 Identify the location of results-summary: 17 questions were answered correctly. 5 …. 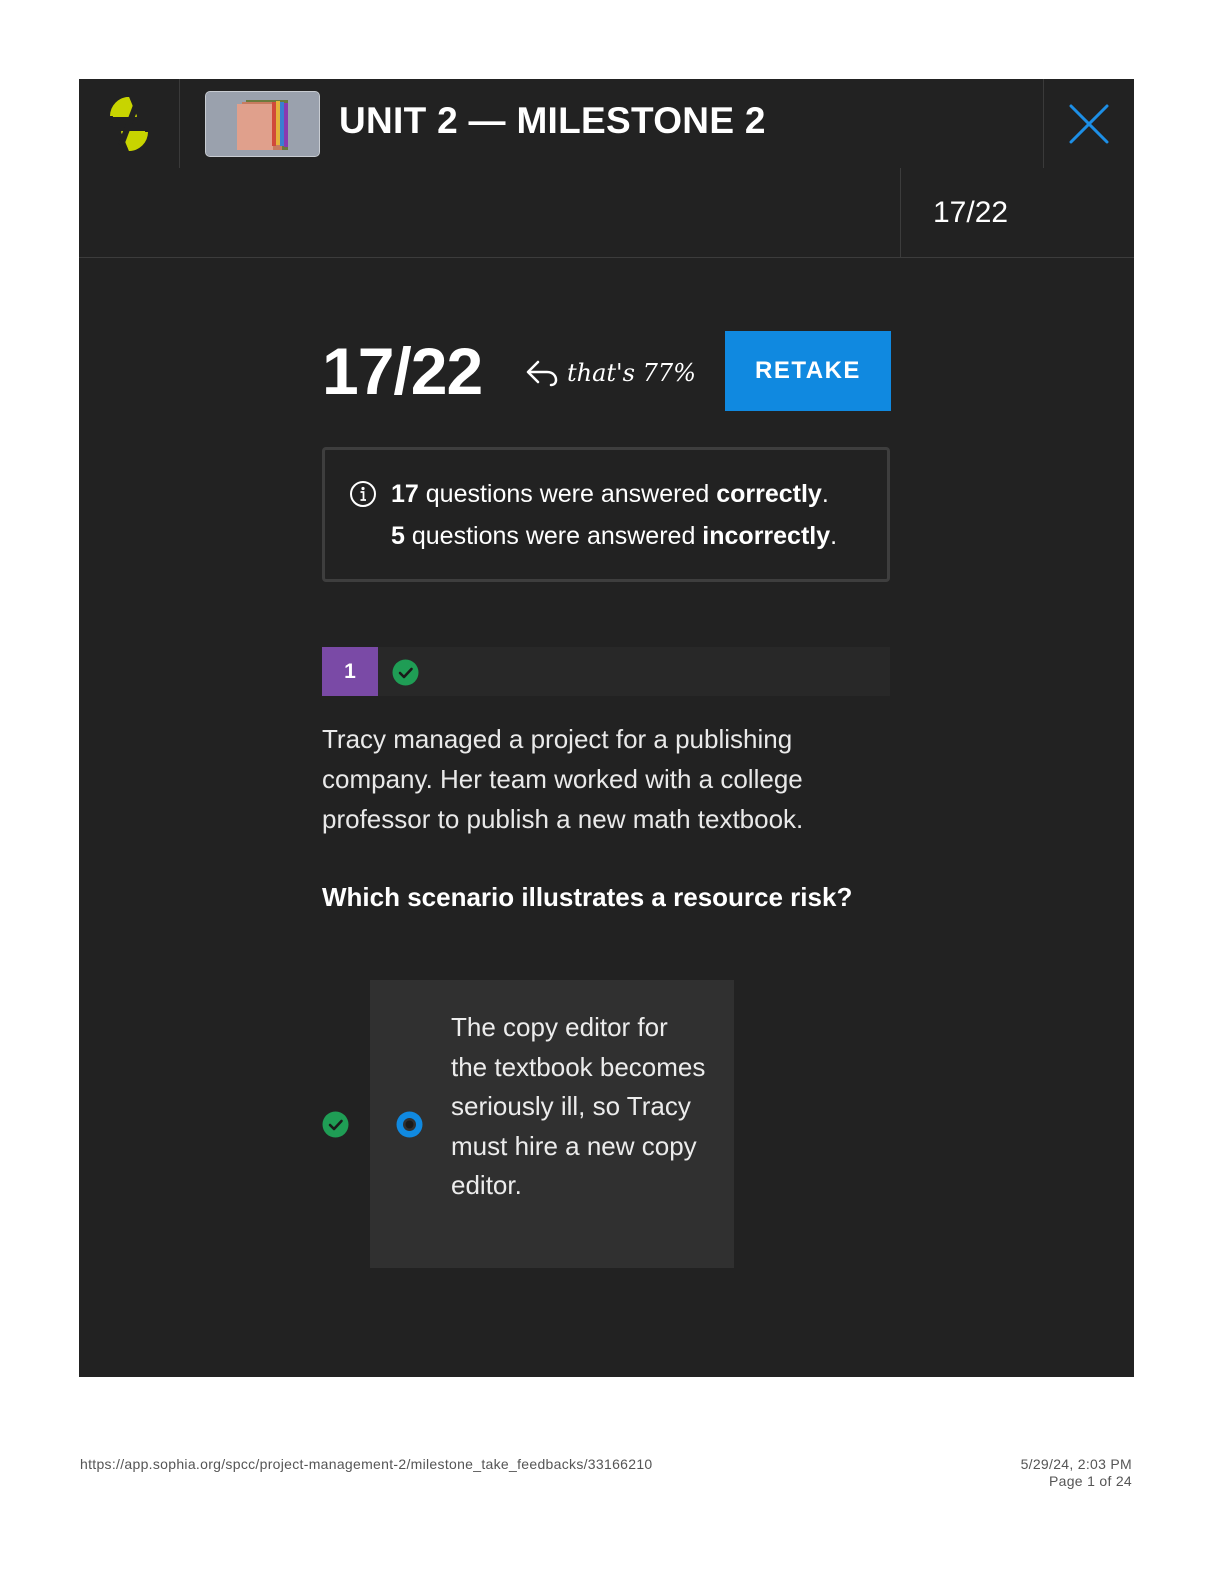
(606, 514).